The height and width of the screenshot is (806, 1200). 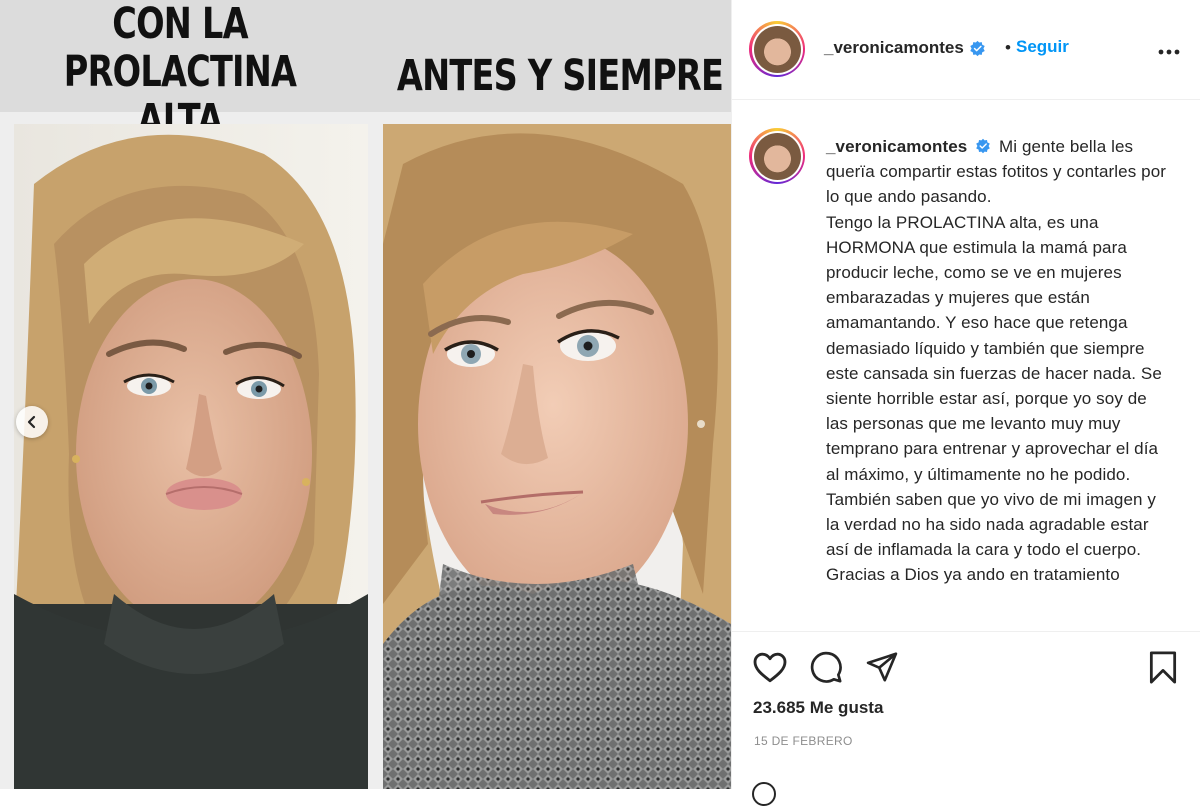 What do you see at coordinates (770, 666) in the screenshot?
I see `heart-icon` at bounding box center [770, 666].